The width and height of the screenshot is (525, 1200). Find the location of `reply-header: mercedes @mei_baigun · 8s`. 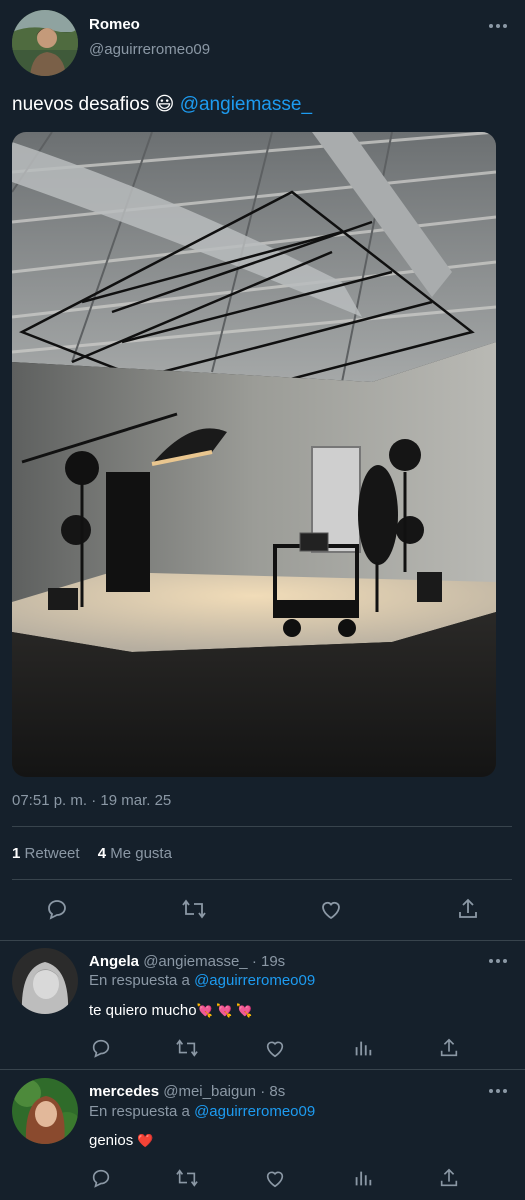

reply-header: mercedes @mei_baigun · 8s is located at coordinates (187, 1091).